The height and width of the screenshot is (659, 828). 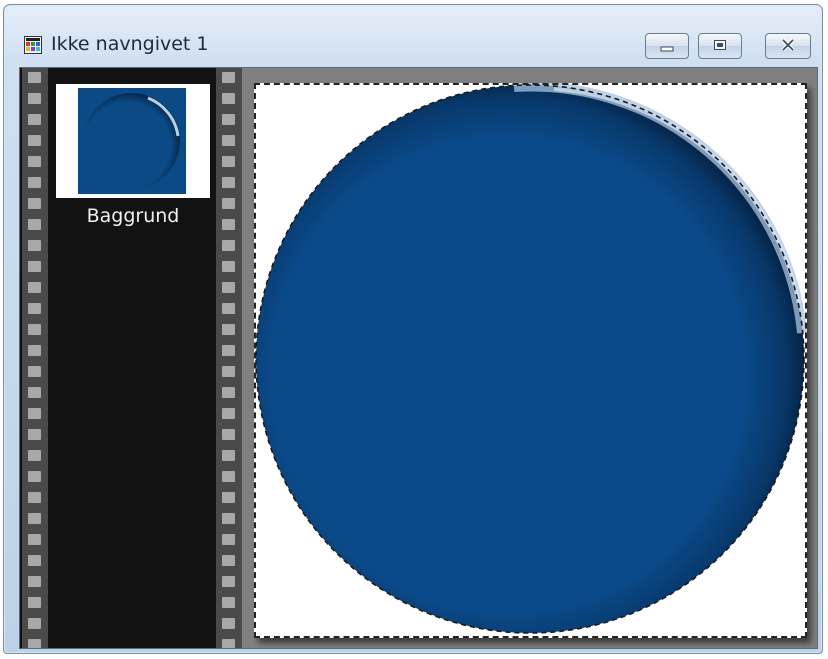 I want to click on filmstrip-perforation-right, so click(x=229, y=358).